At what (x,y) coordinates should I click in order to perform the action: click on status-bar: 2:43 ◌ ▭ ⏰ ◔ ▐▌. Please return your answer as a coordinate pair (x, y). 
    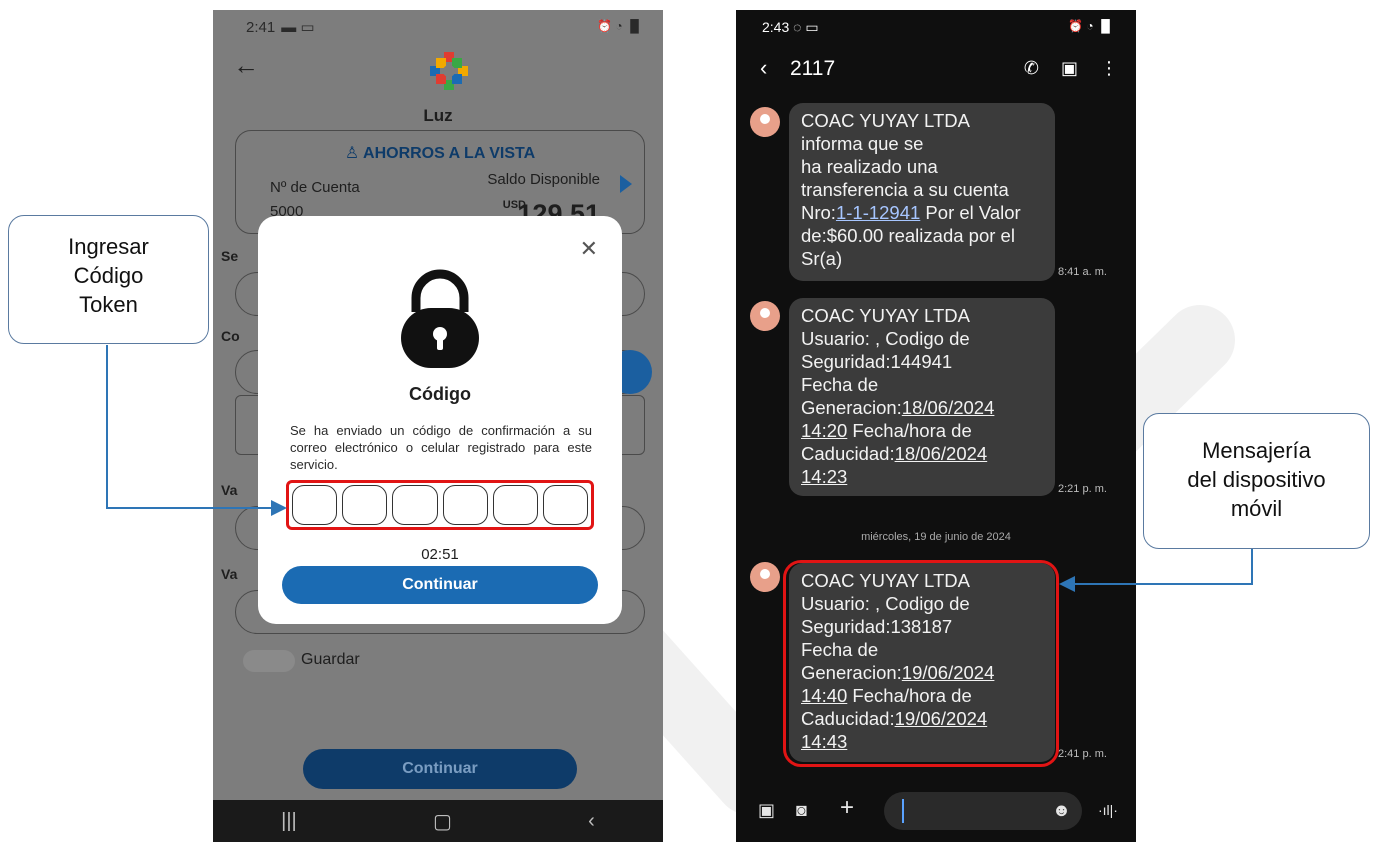
    Looking at the image, I should click on (936, 26).